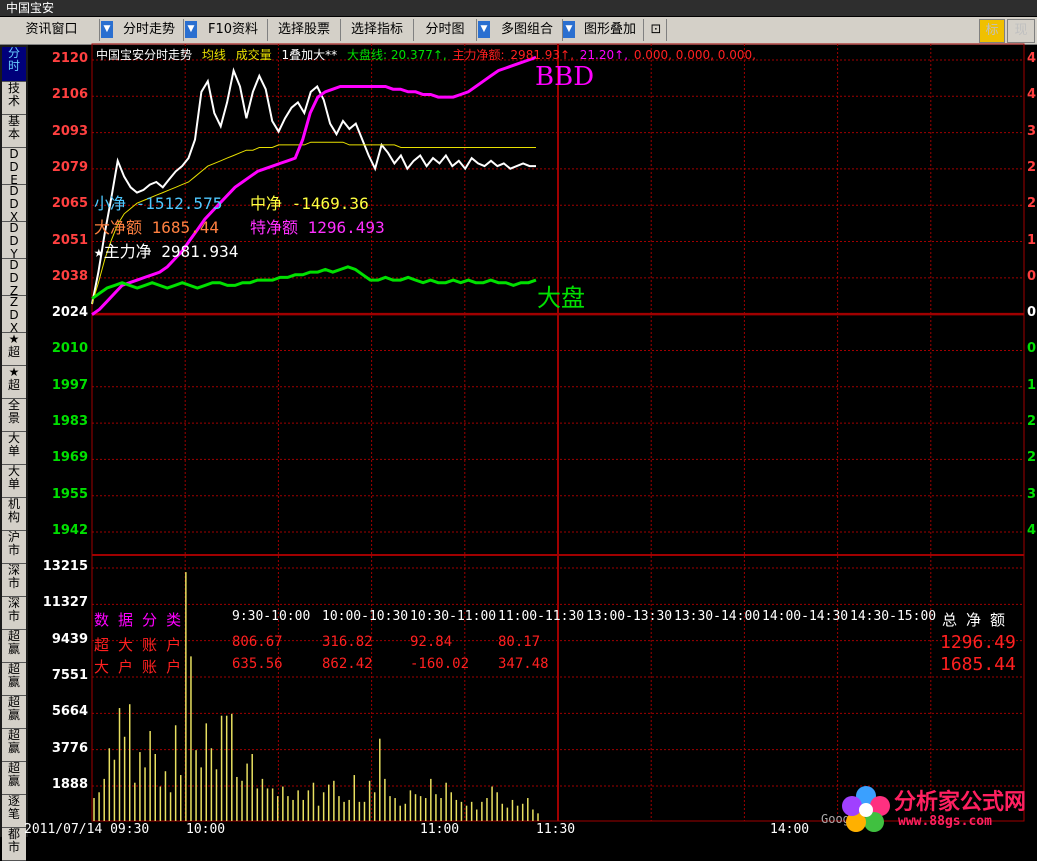  I want to click on special-net-label: 特净额 1296.493, so click(317, 227).